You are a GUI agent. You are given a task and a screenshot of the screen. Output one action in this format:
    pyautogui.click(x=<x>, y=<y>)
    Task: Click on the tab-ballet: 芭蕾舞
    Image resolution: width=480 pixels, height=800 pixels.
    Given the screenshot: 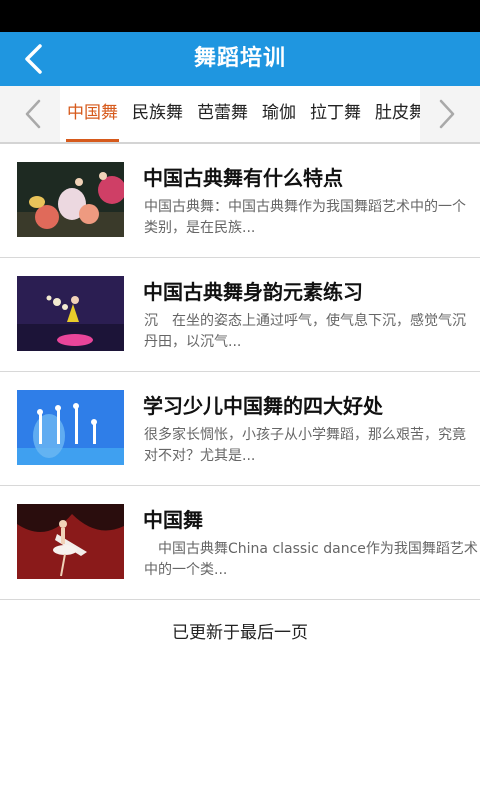 What is the action you would take?
    pyautogui.click(x=222, y=114)
    